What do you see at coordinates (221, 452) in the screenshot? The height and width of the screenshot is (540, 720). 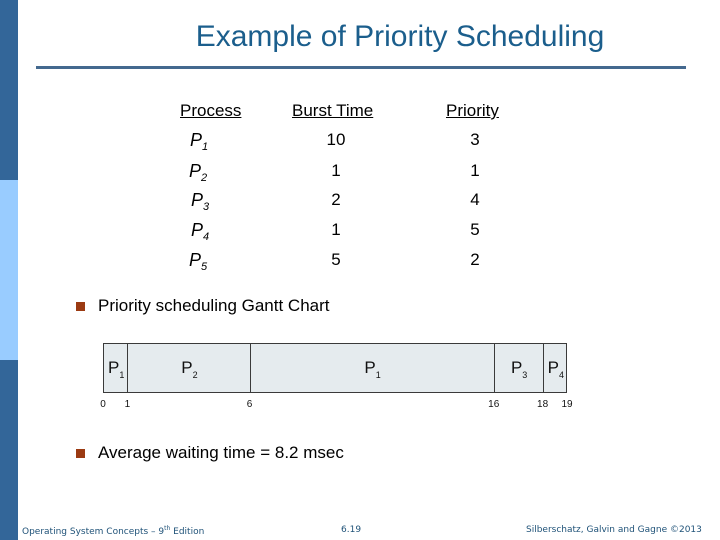 I see `bullet-text: Average waiting time = 8.2 msec` at bounding box center [221, 452].